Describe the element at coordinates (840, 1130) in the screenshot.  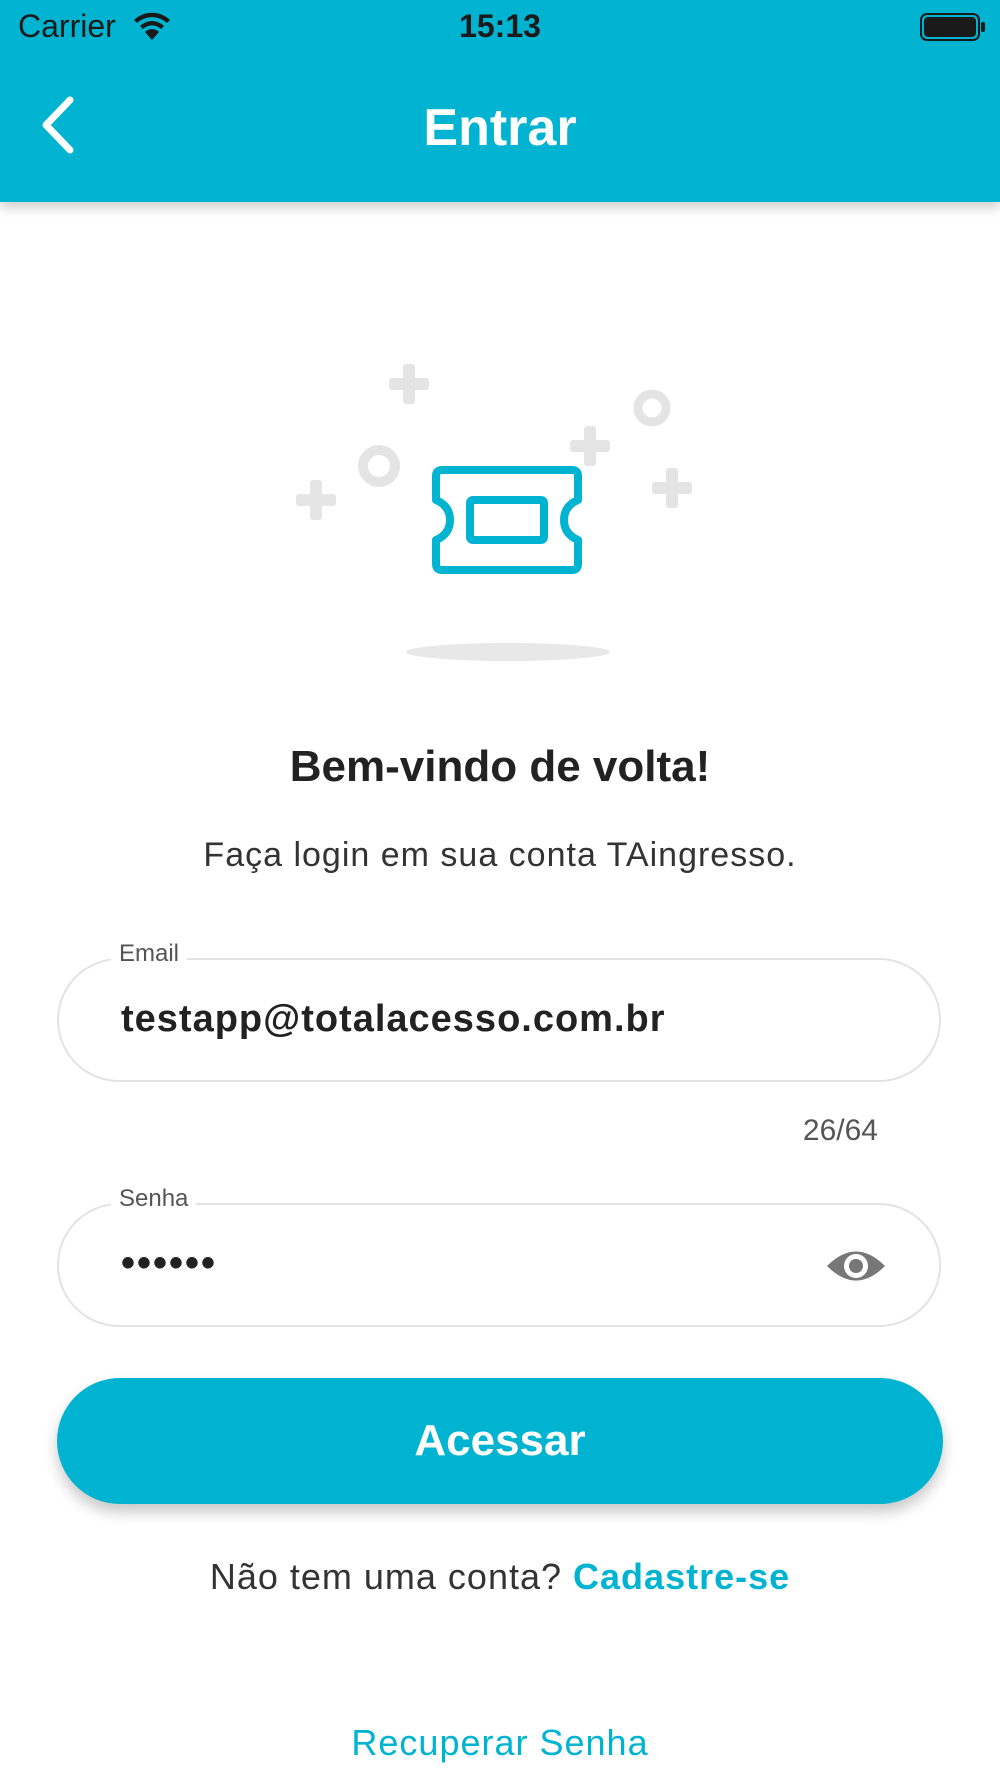
I see `email-char-counter: 26/64` at that location.